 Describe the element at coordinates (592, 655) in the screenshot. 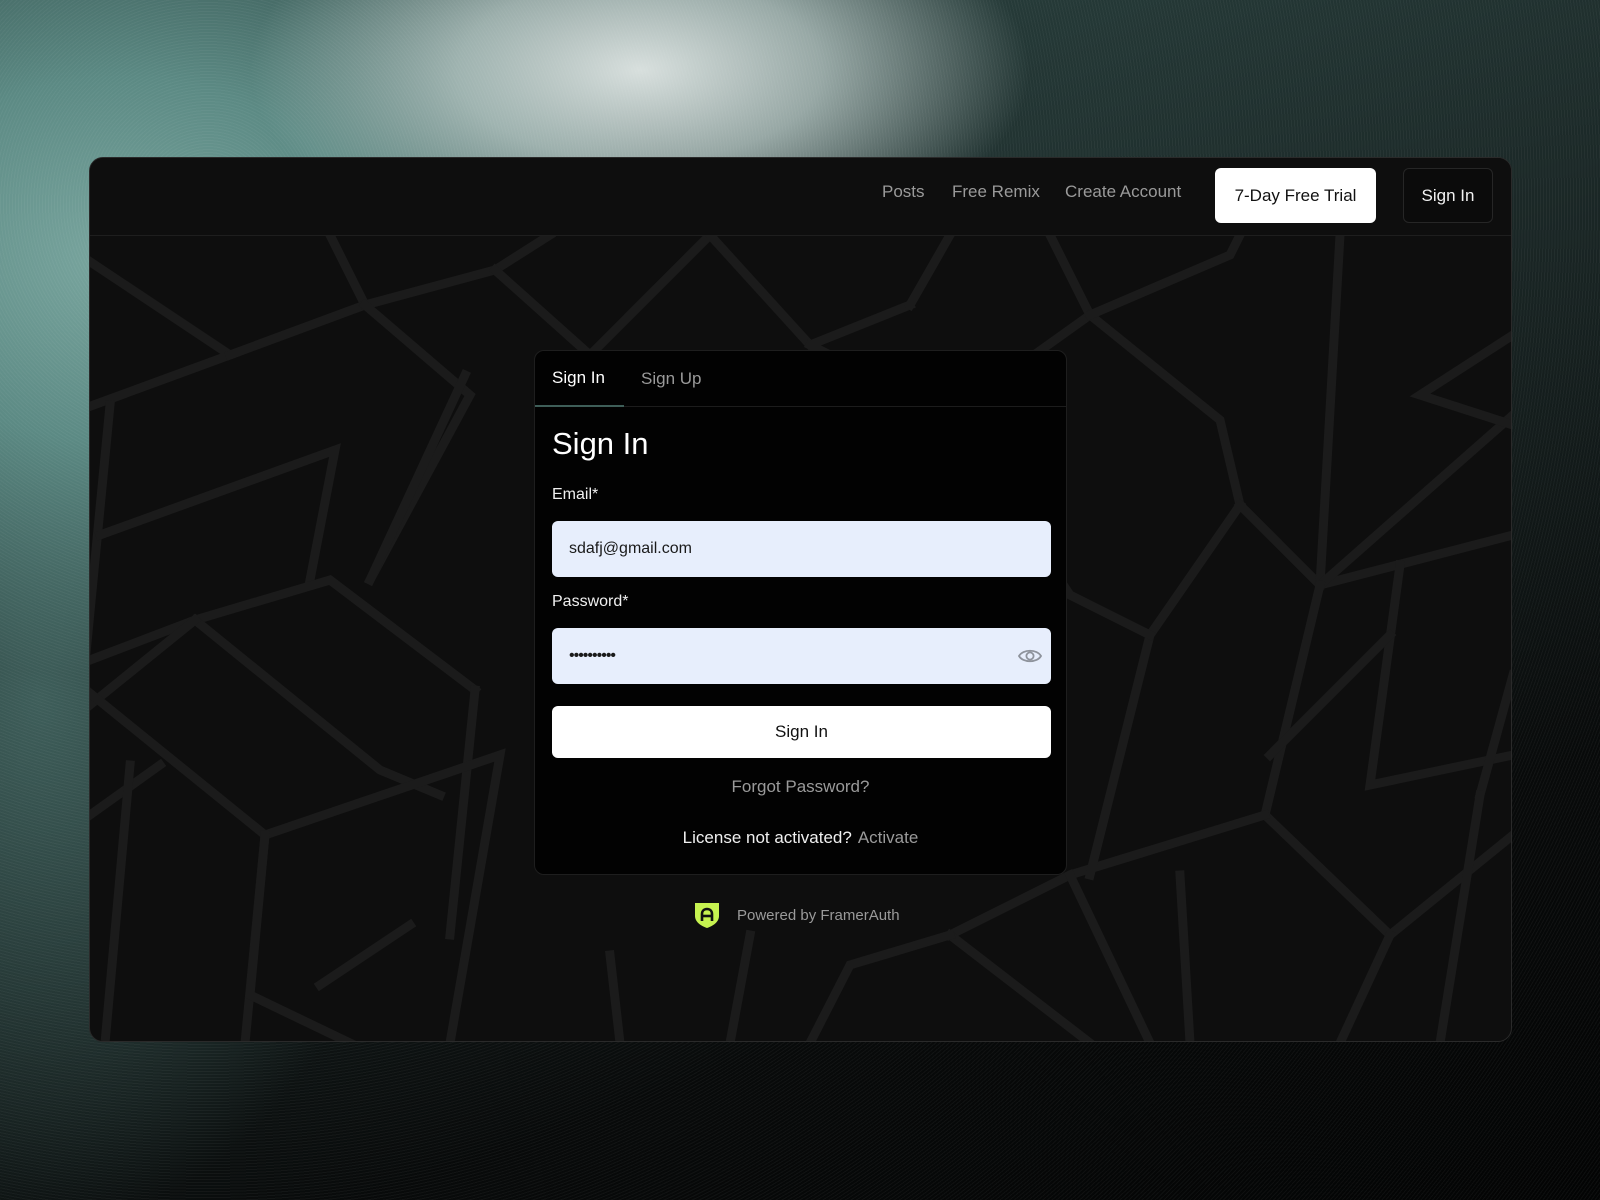

I see `password-value: ••••••••••` at that location.